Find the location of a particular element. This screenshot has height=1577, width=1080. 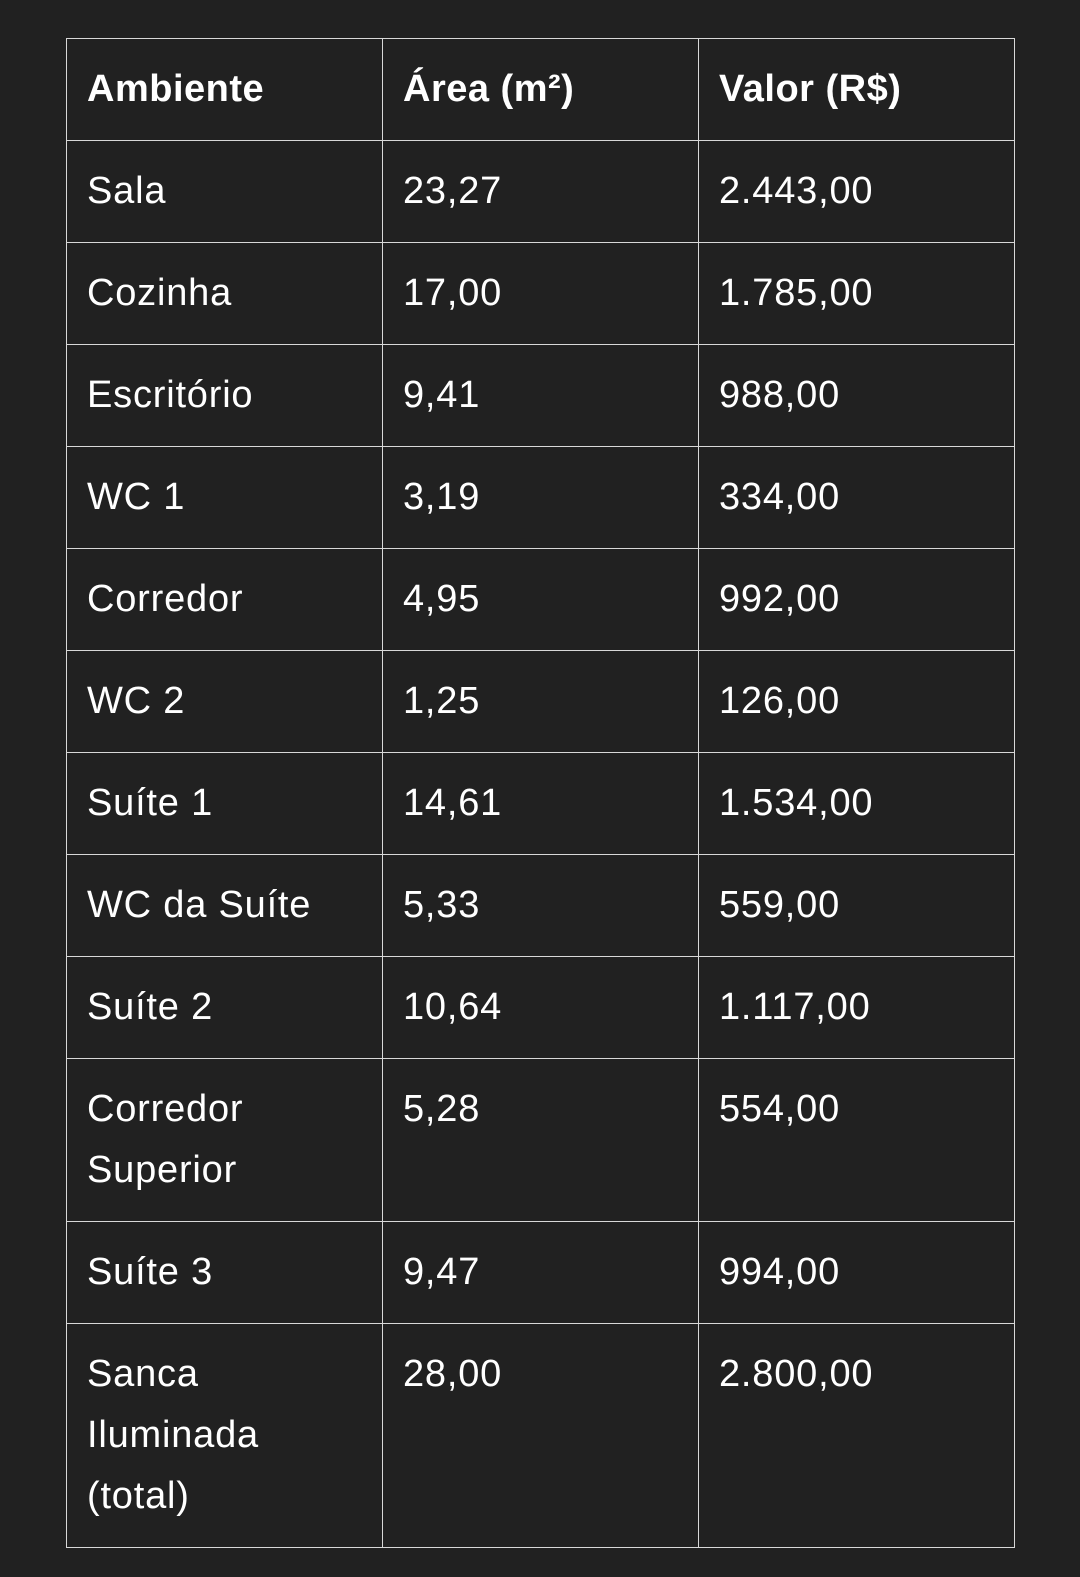

cell-ambiente: Escritório is located at coordinates (224, 395).